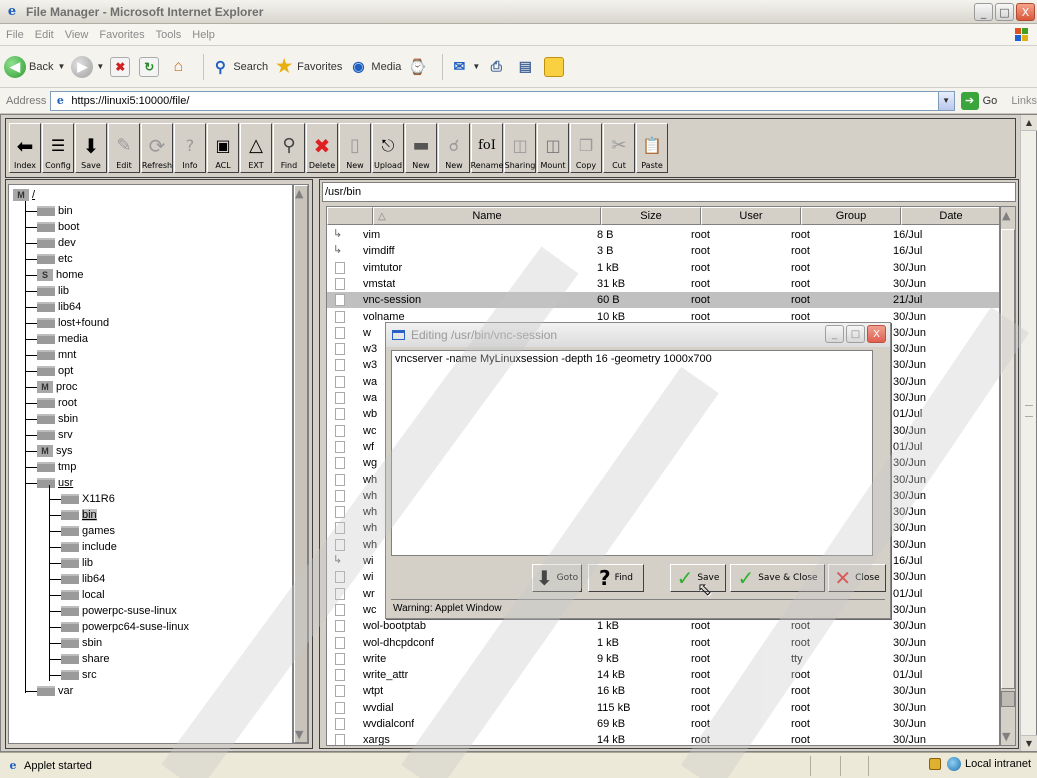 This screenshot has height=778, width=1037. I want to click on file-row: write_attr 14 kB root root 01/Jul, so click(663, 675).